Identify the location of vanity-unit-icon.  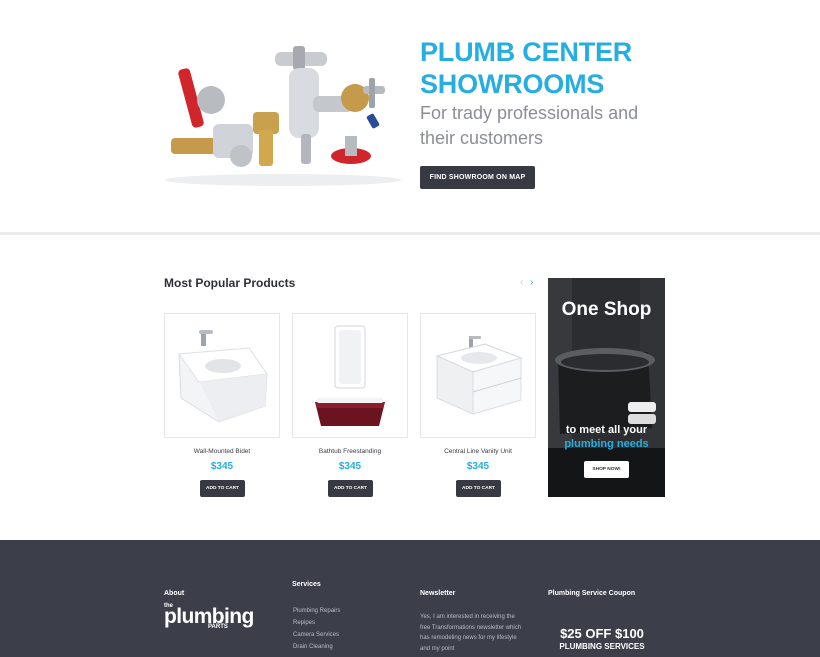
(479, 375).